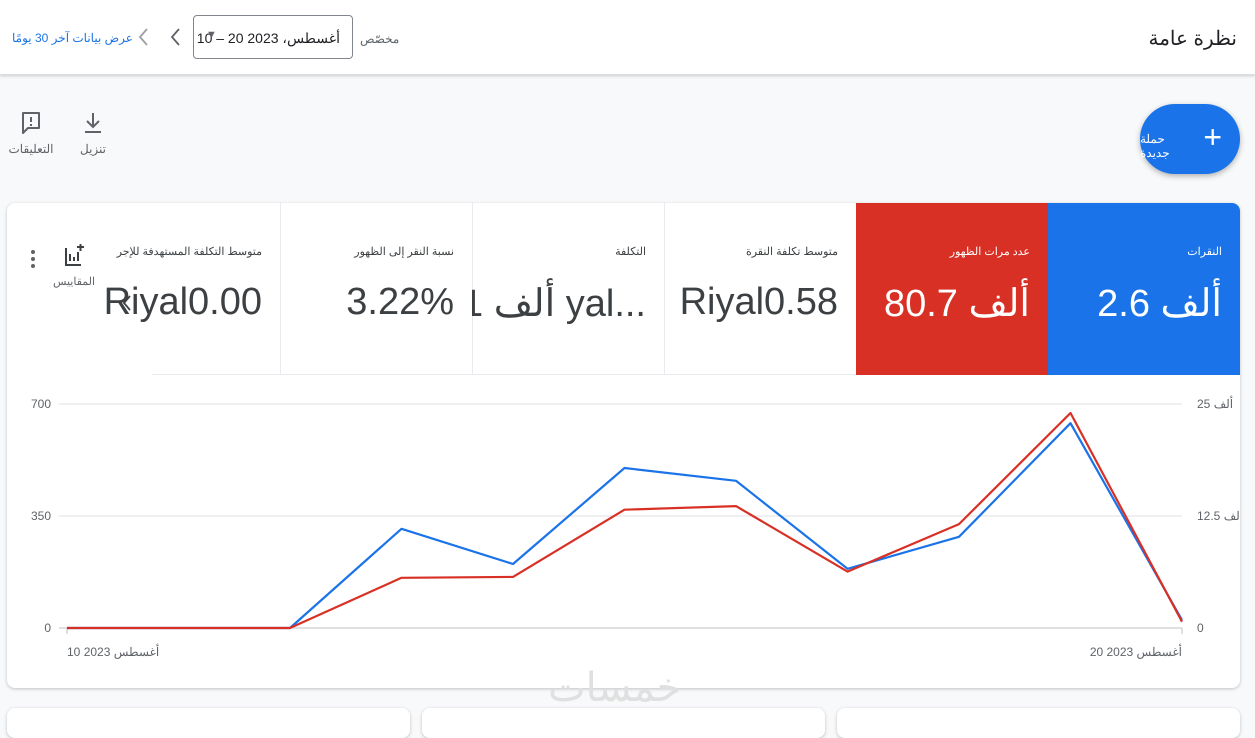 This screenshot has width=1255, height=738. I want to click on y-tick-label-right: 25 ألف, so click(1215, 403).